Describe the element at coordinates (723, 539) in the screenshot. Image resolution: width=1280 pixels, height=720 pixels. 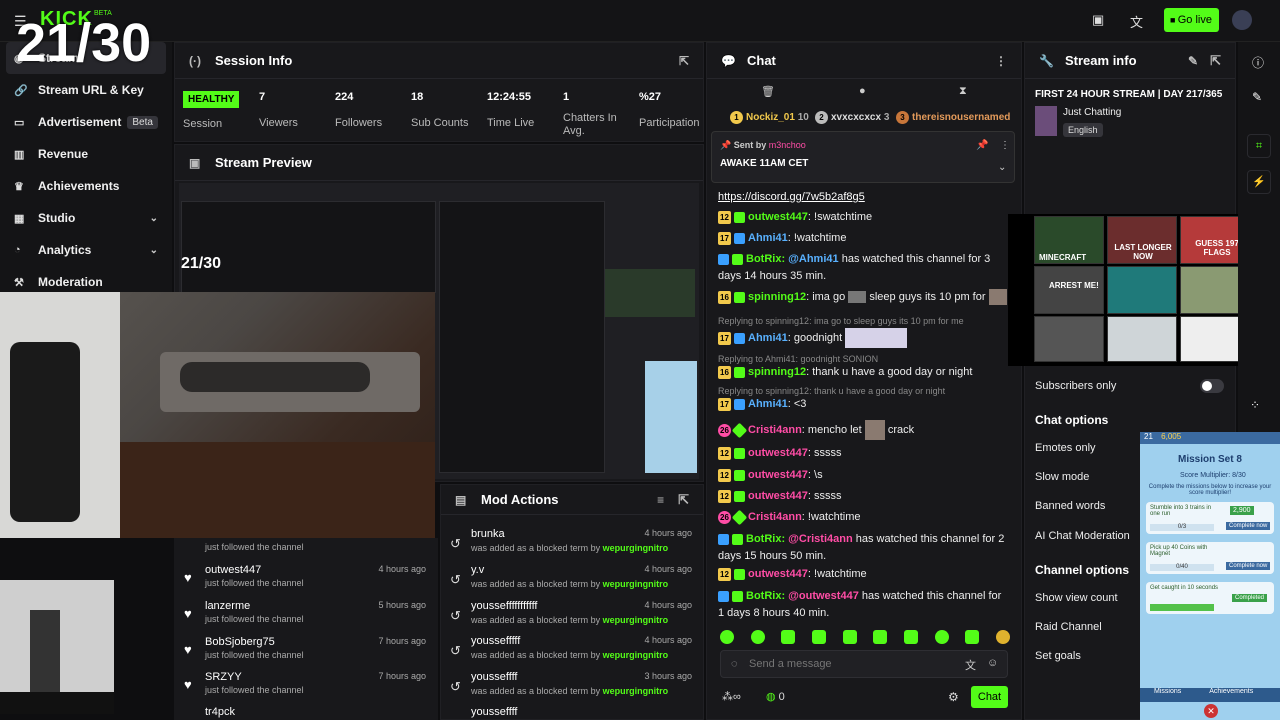
I see `bot-badge-icon` at that location.